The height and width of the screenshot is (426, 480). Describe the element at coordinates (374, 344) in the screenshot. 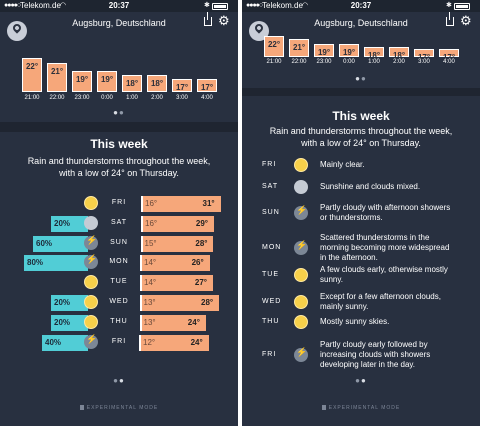

I see `forecast-description-line: Partly cloudy early followed by` at that location.